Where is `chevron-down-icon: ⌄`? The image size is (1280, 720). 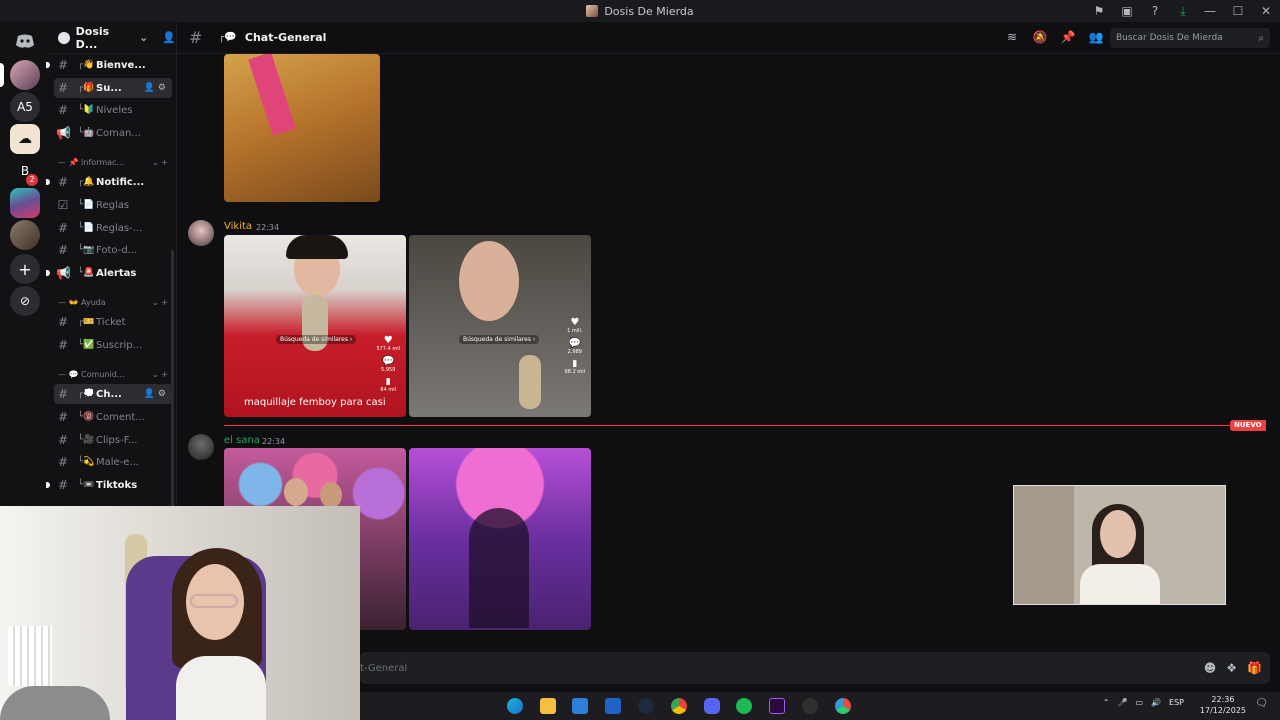 chevron-down-icon: ⌄ is located at coordinates (144, 37).